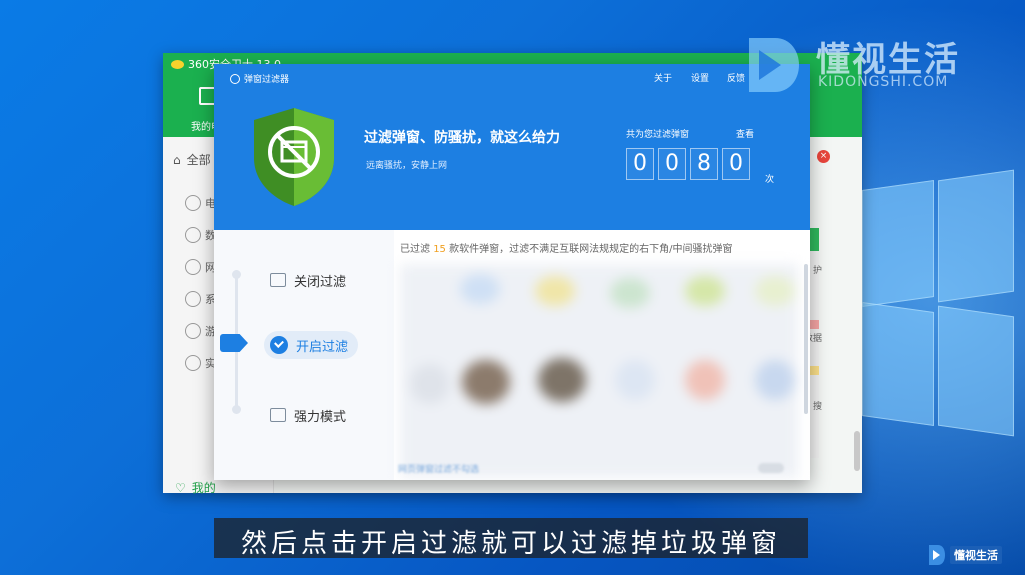 This screenshot has height=575, width=1025. What do you see at coordinates (278, 415) in the screenshot?
I see `window-list-icon` at bounding box center [278, 415].